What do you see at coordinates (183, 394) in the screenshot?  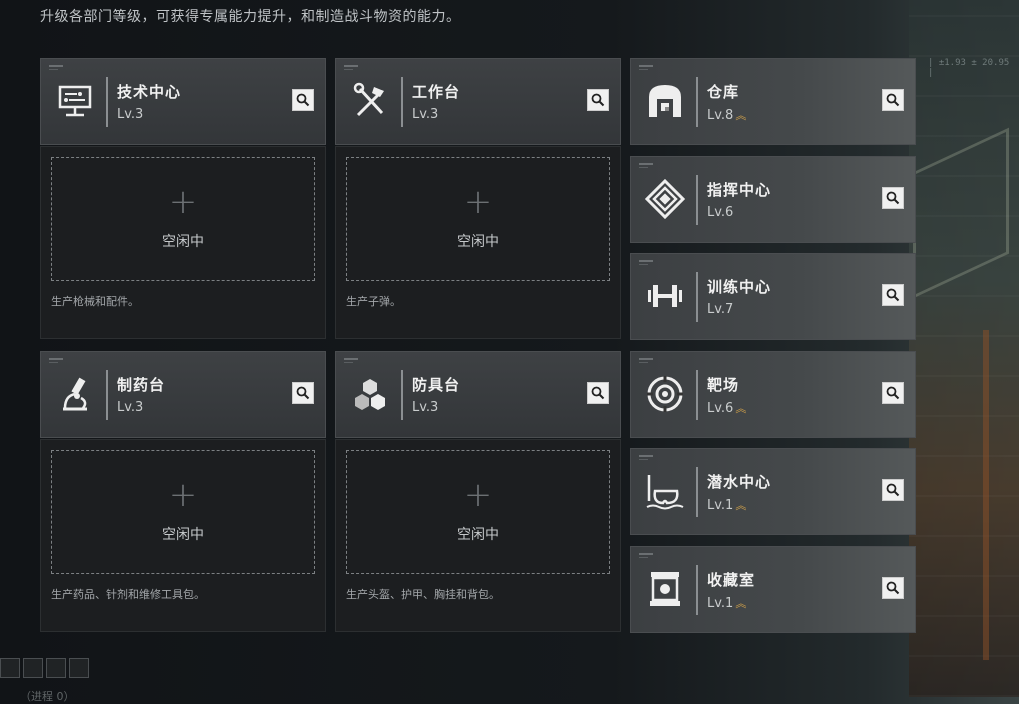 I see `facility-card-pharmacy: 制药台 Lv.3` at bounding box center [183, 394].